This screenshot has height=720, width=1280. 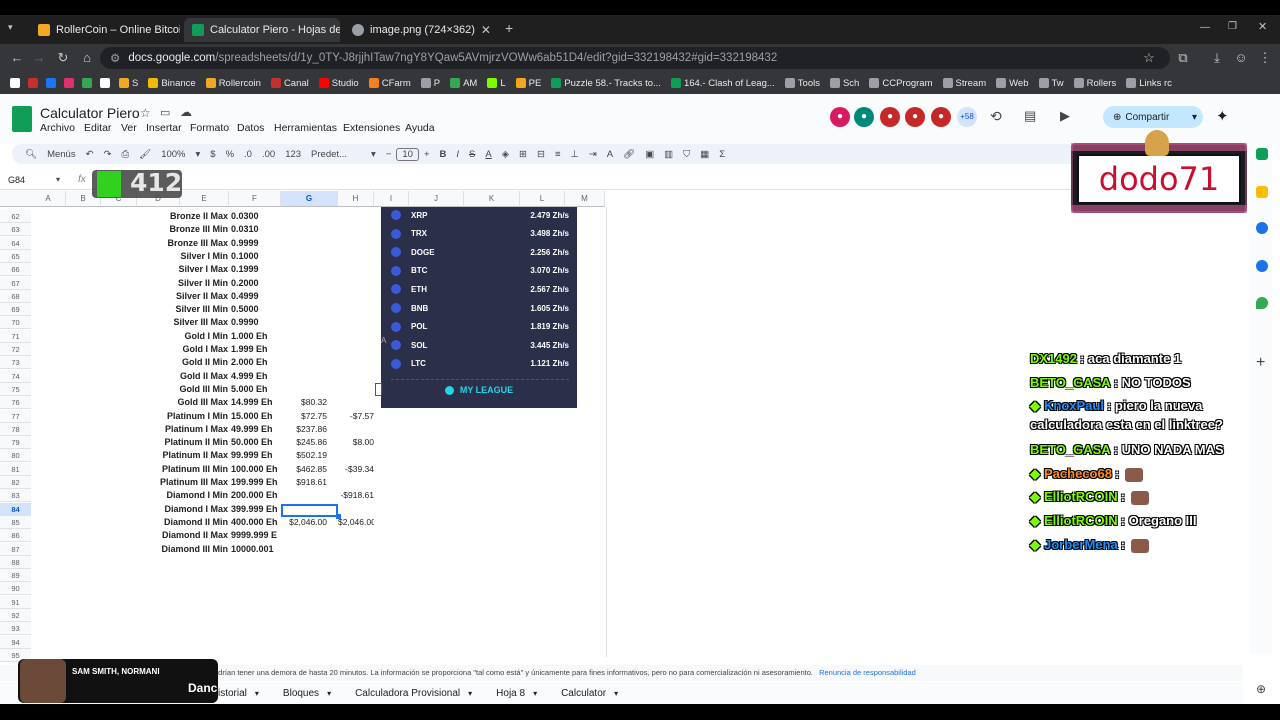 What do you see at coordinates (1262, 266) in the screenshot?
I see `contacts-icon` at bounding box center [1262, 266].